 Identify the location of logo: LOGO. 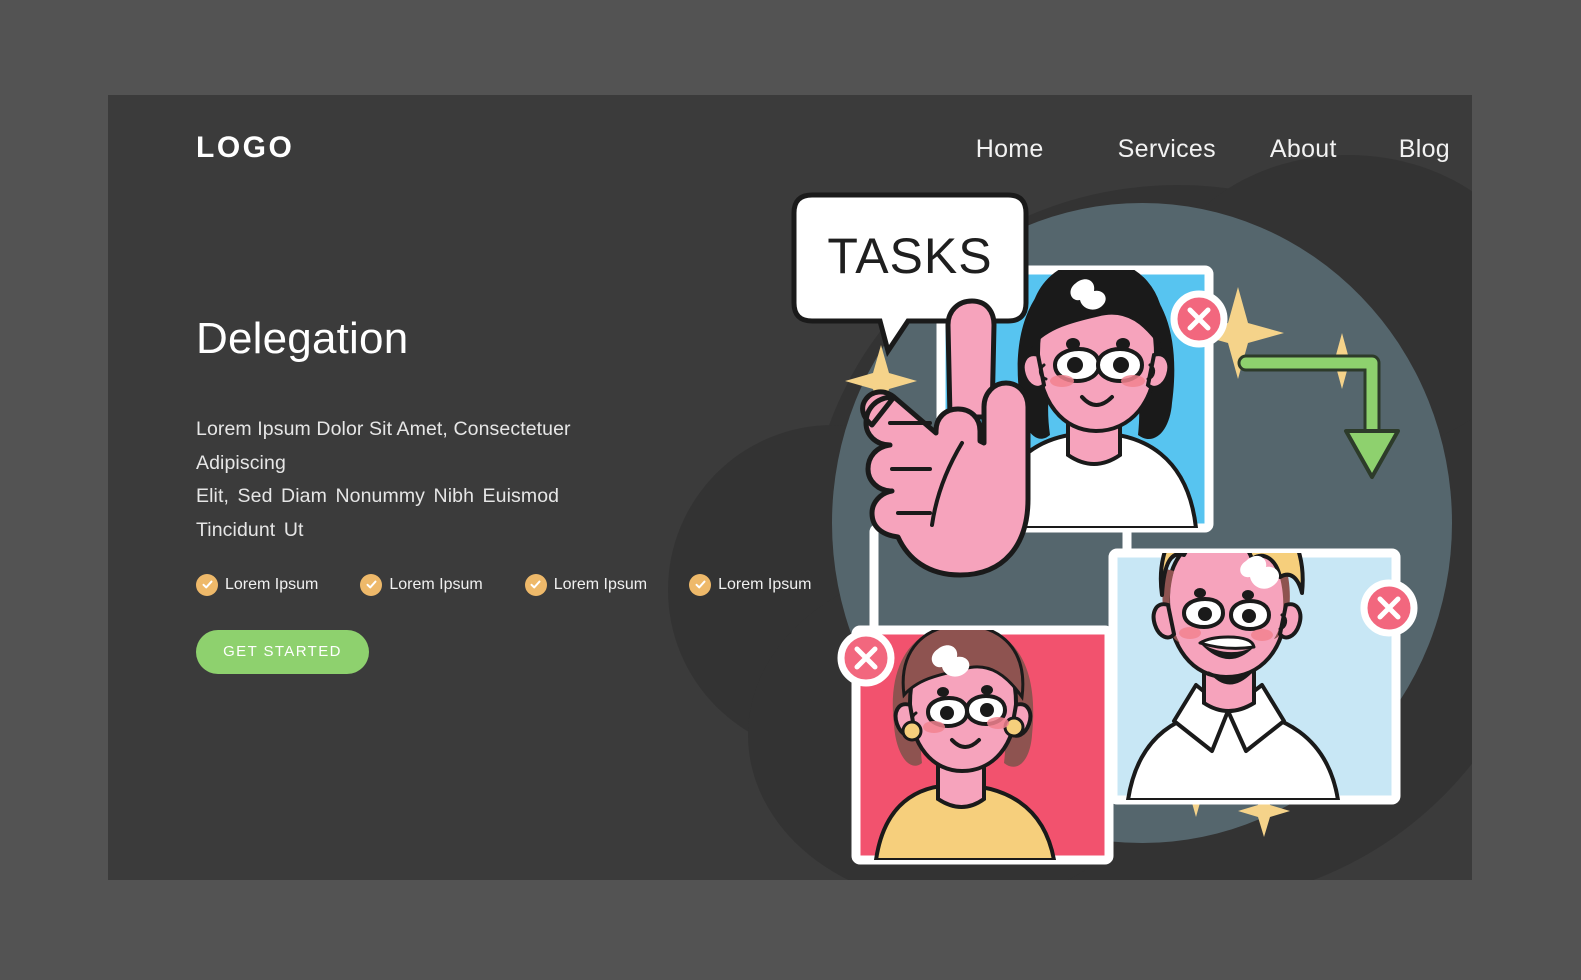
(245, 148).